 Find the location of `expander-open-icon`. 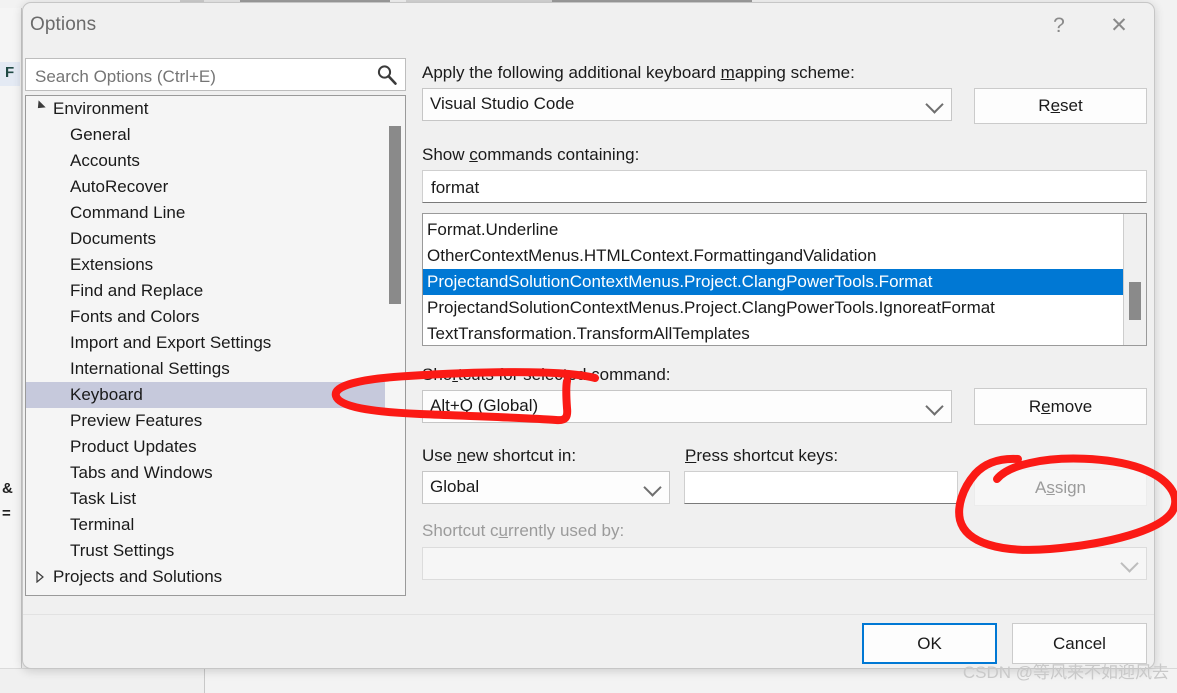

expander-open-icon is located at coordinates (40, 106).